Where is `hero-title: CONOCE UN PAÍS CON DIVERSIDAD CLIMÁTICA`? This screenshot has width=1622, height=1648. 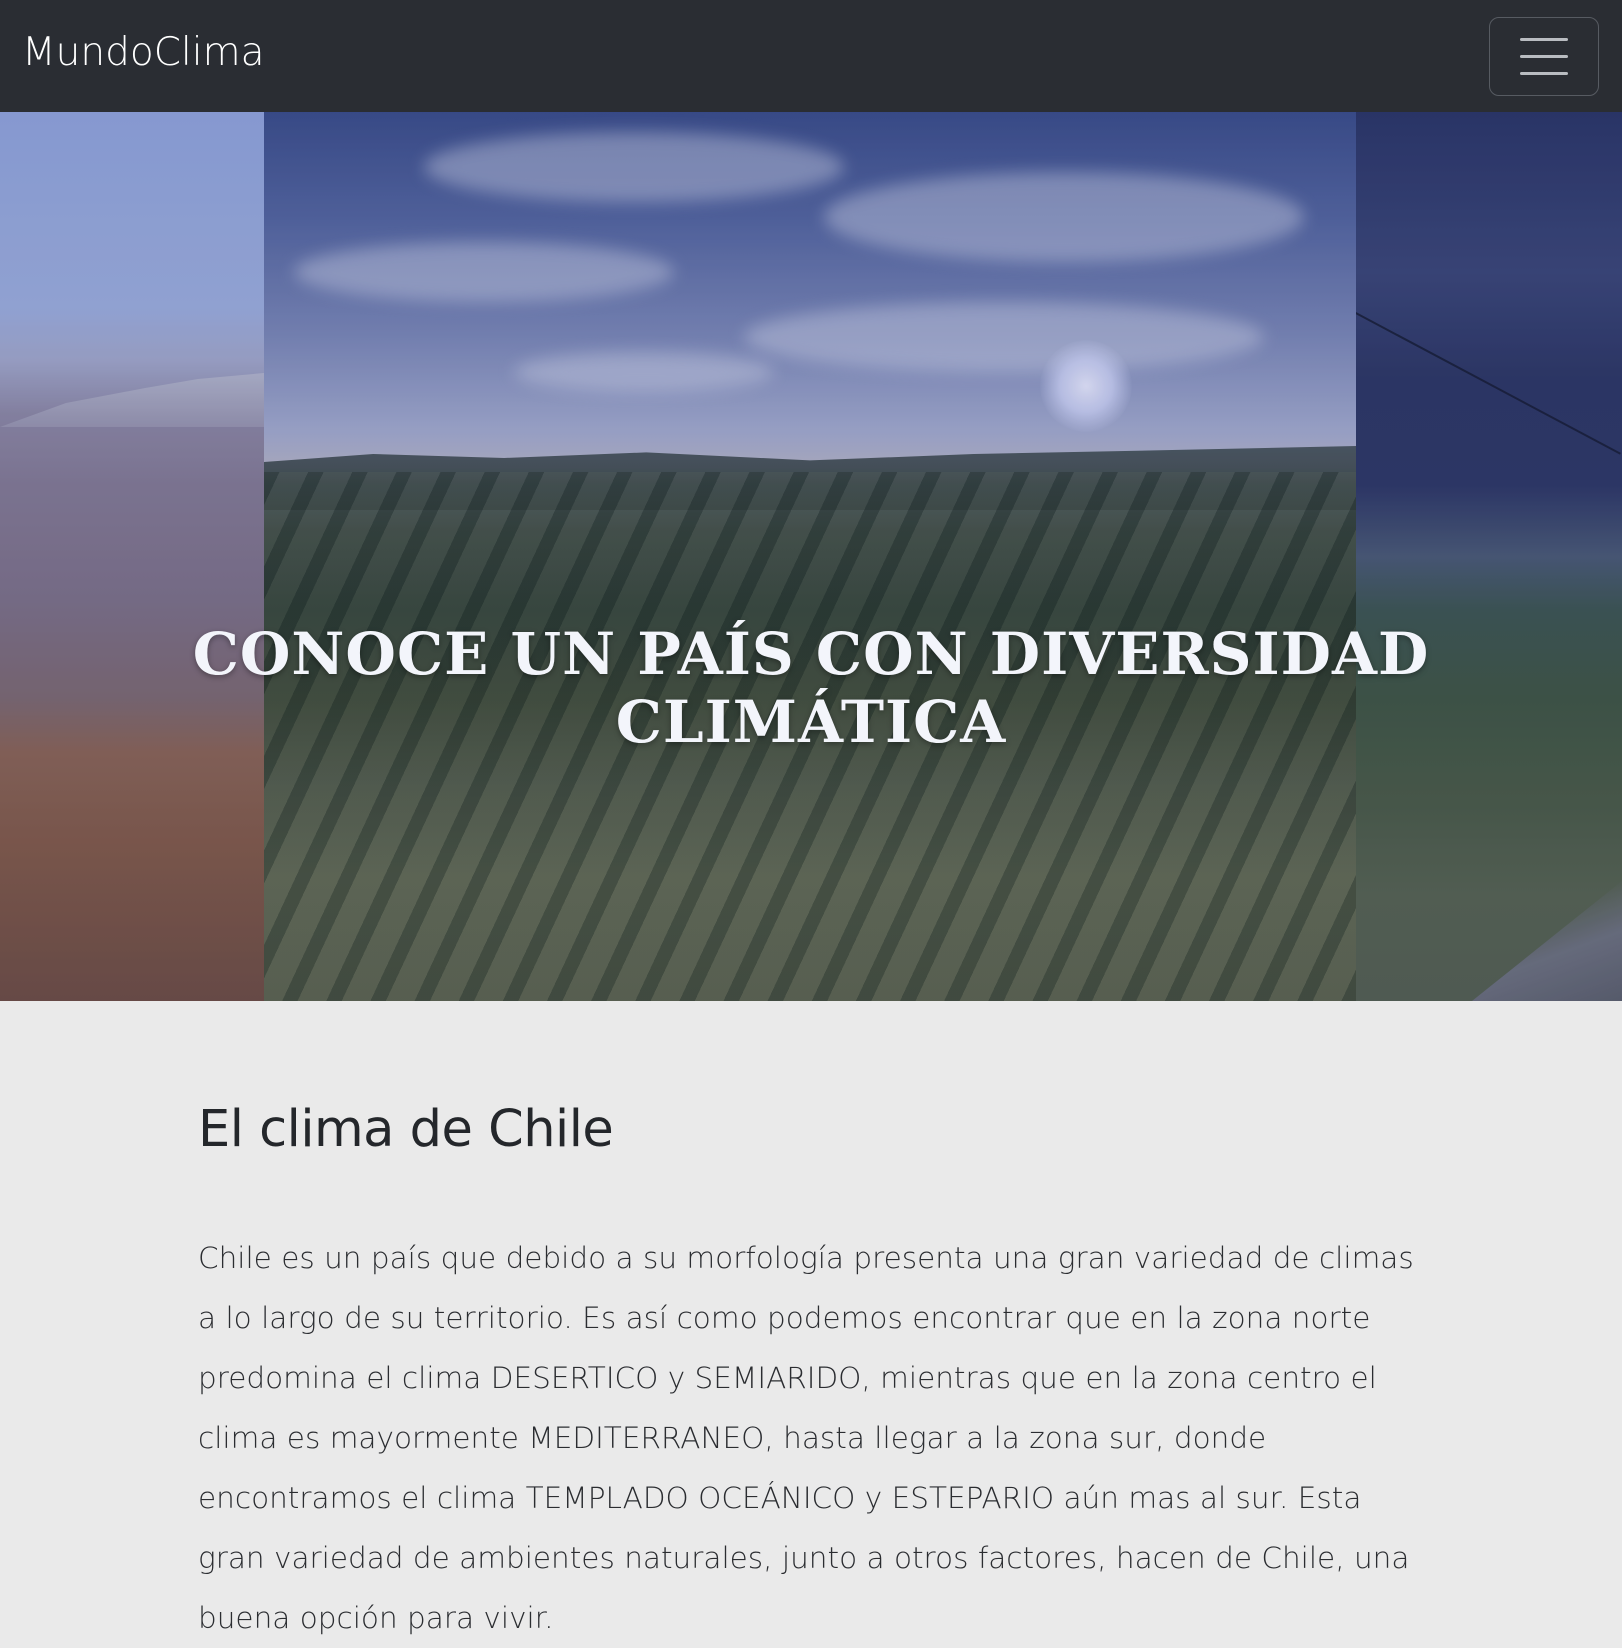
hero-title: CONOCE UN PAÍS CON DIVERSIDAD CLIMÁTICA is located at coordinates (811, 688).